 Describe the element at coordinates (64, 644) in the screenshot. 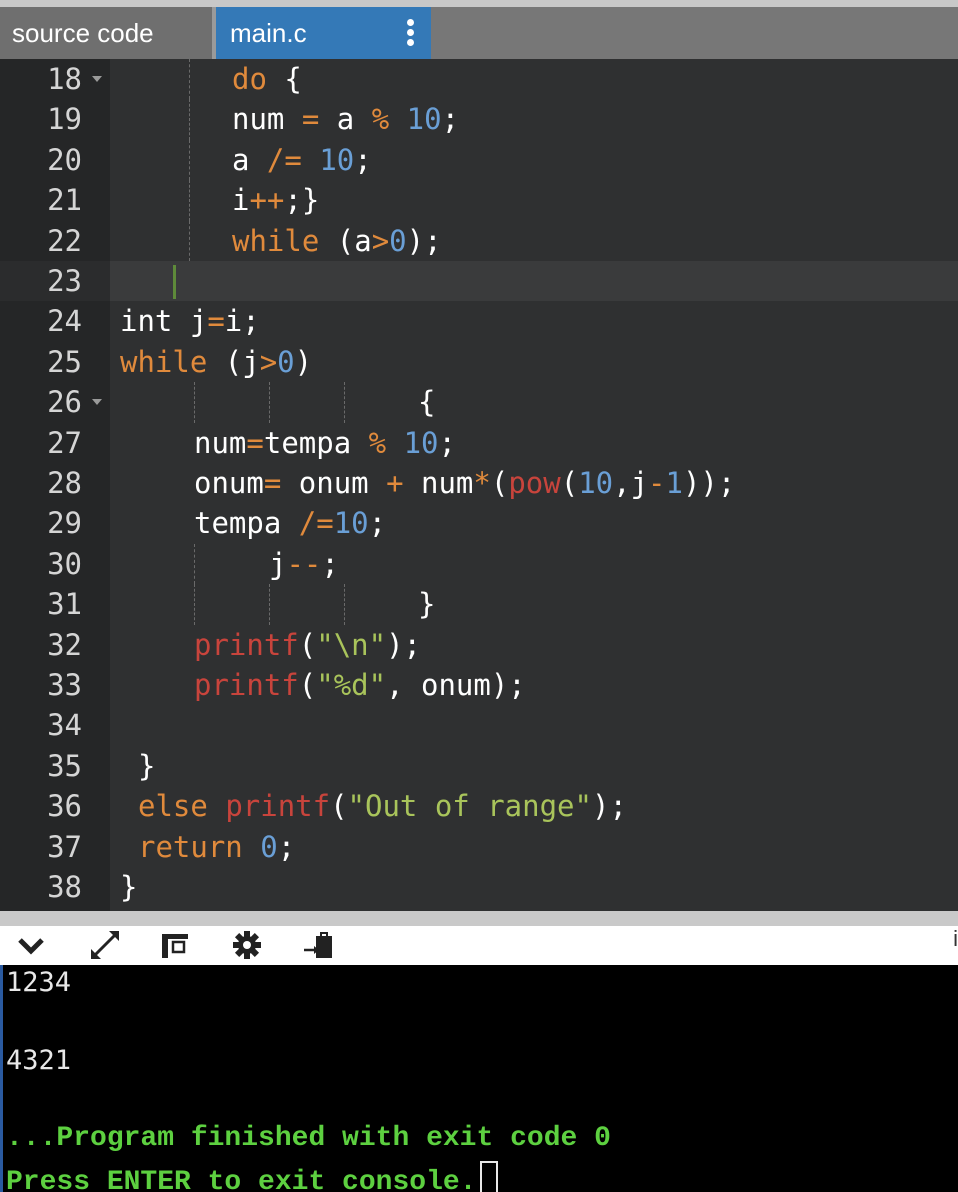

I see `line-number: 32` at that location.